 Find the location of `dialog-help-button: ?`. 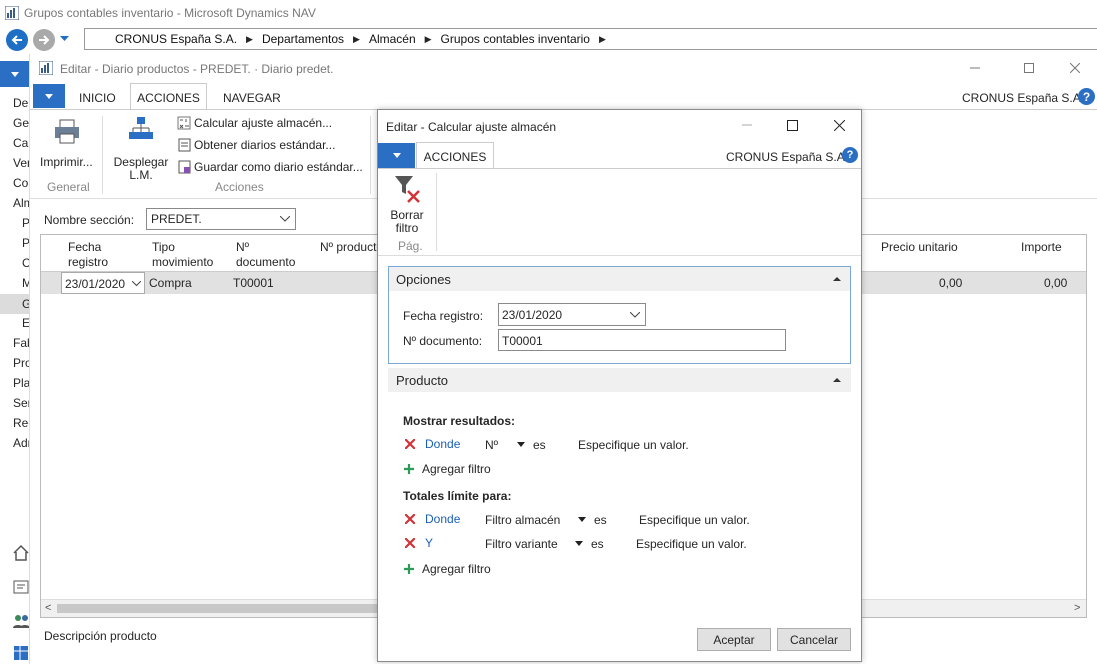

dialog-help-button: ? is located at coordinates (850, 155).